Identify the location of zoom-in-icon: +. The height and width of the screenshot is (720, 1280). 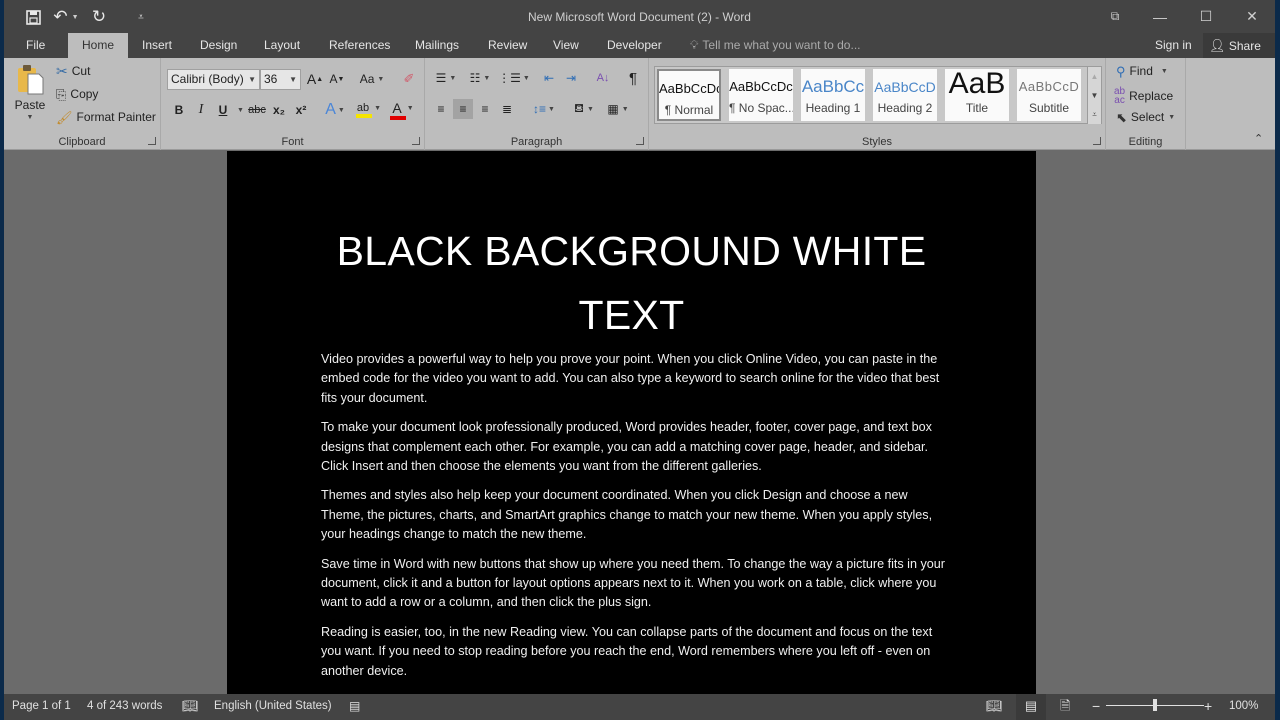
(1208, 707).